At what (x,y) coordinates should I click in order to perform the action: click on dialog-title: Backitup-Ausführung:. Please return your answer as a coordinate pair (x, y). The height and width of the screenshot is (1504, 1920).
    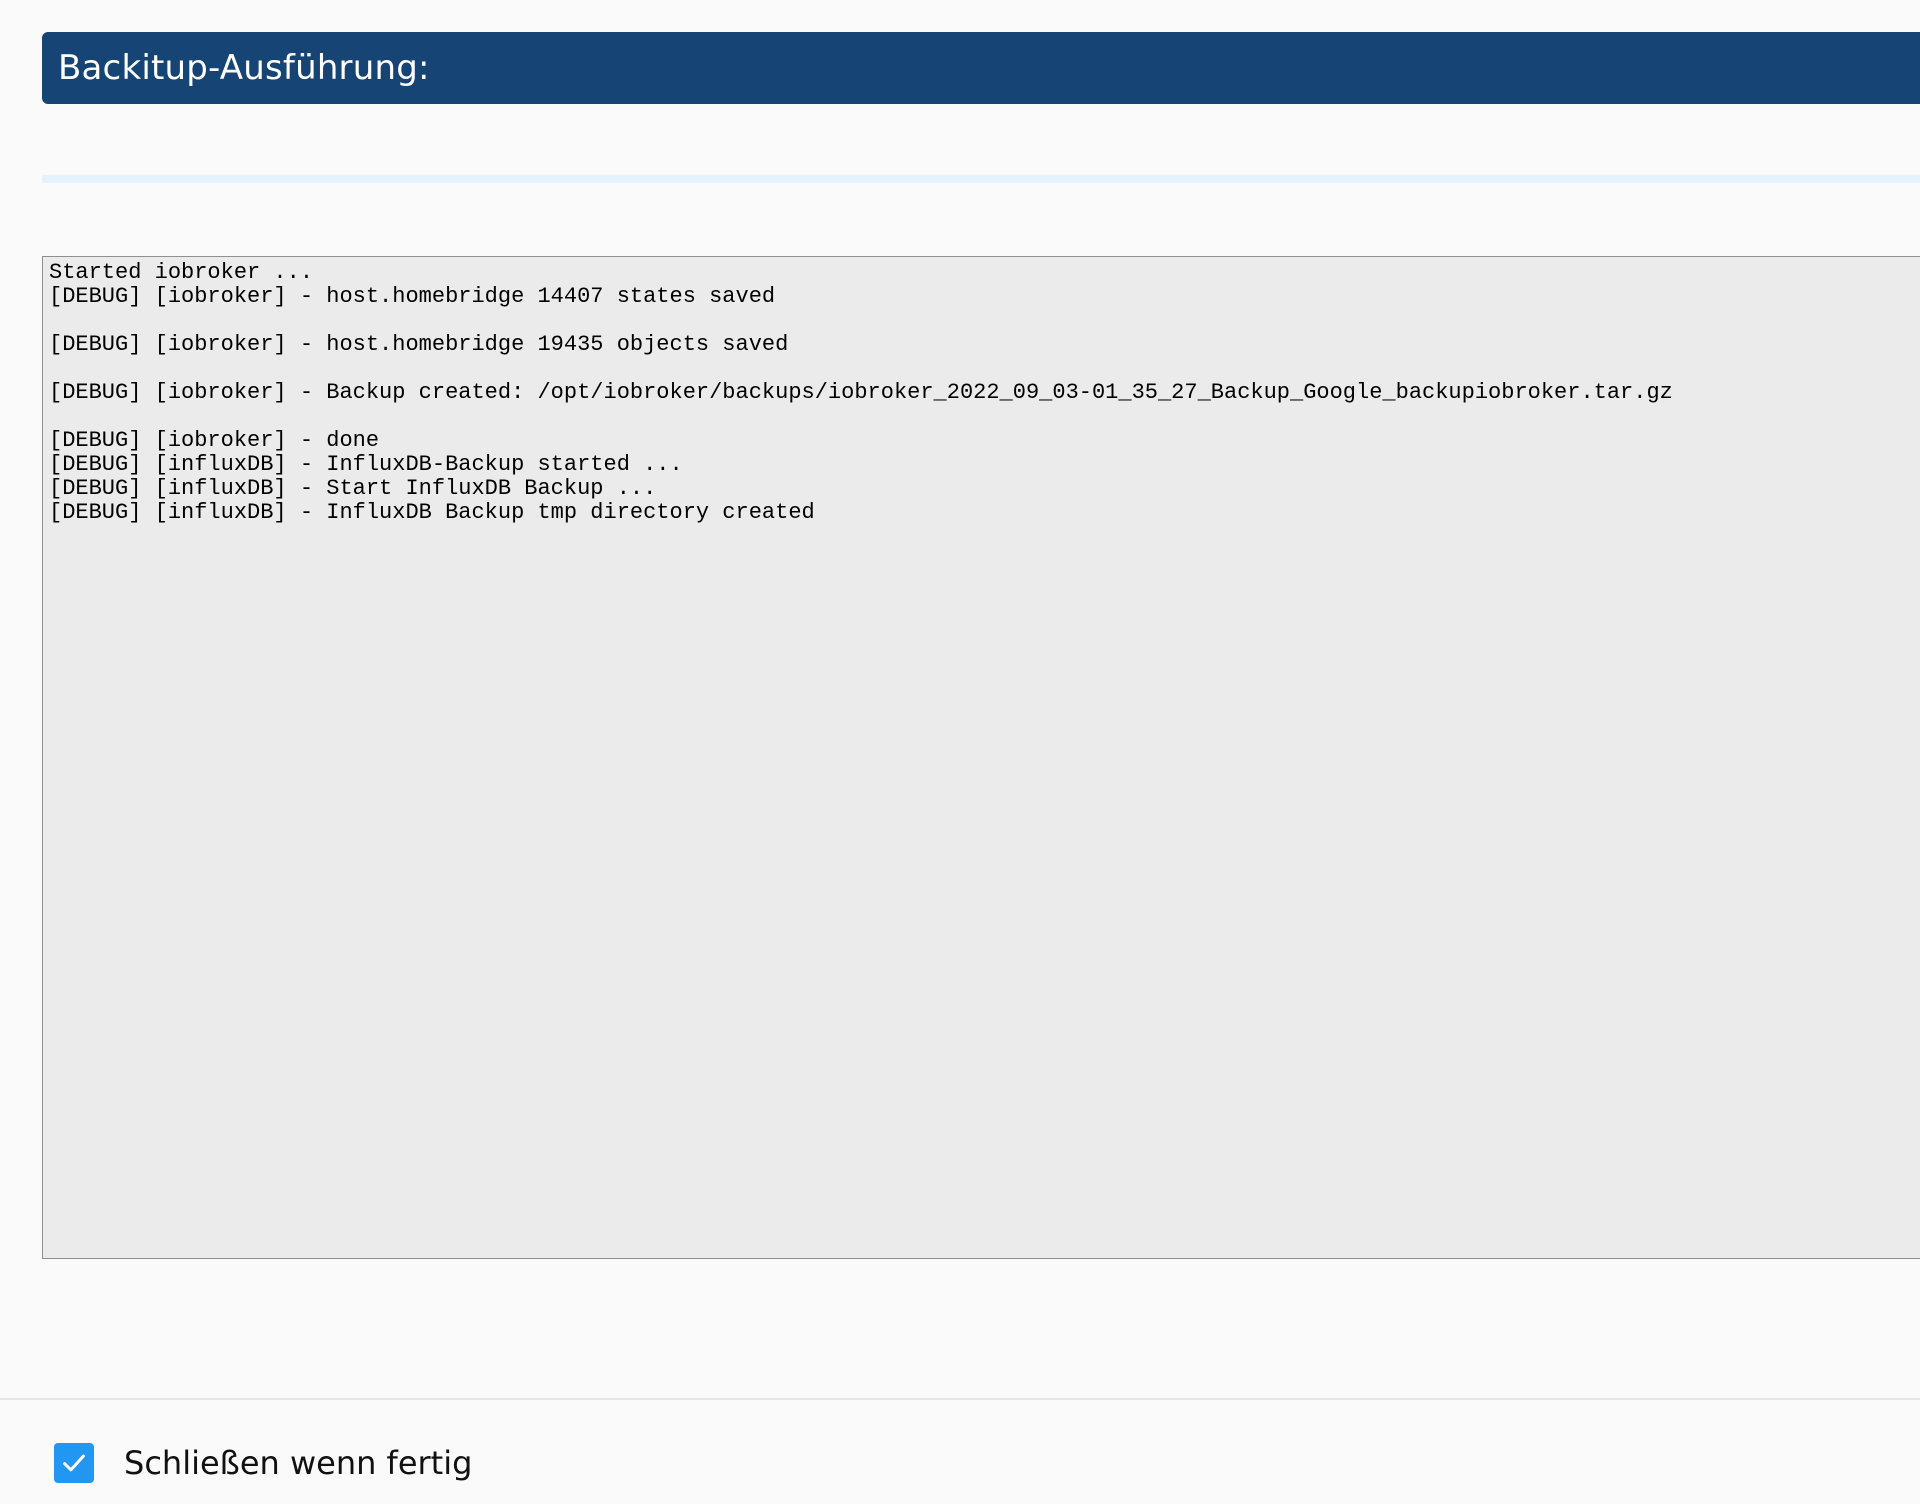
    Looking at the image, I should click on (244, 68).